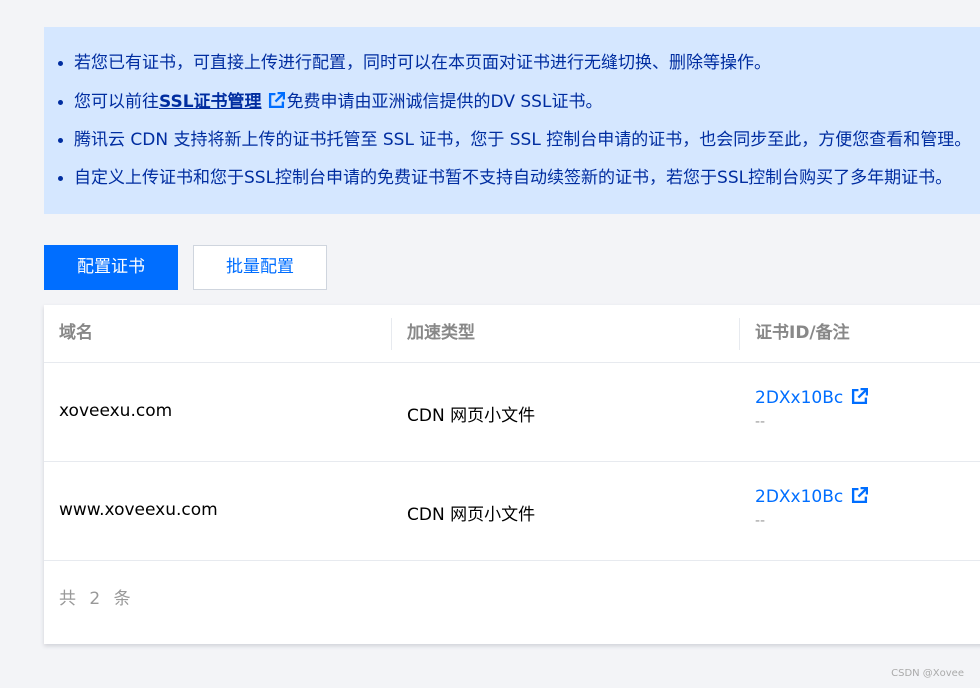 The height and width of the screenshot is (688, 980). What do you see at coordinates (210, 102) in the screenshot?
I see `ssl-cert-management-link: SSL证书管理` at bounding box center [210, 102].